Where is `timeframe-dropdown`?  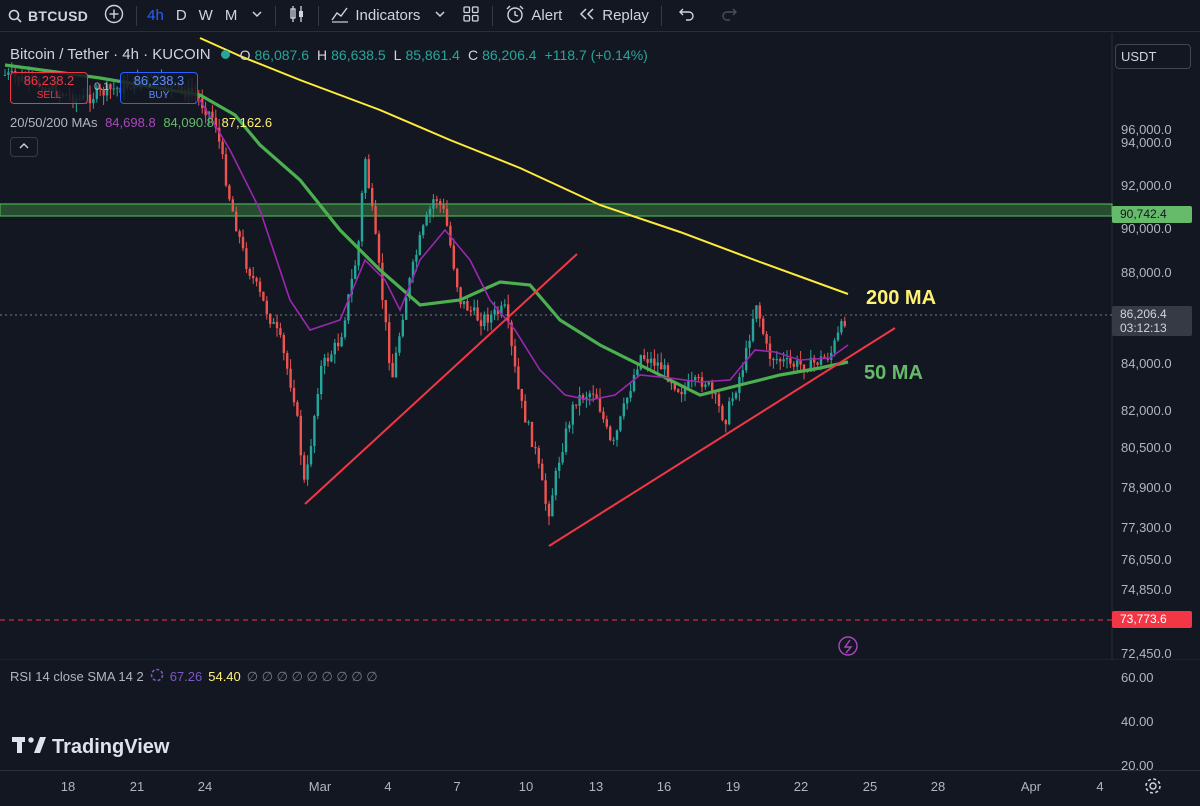 timeframe-dropdown is located at coordinates (257, 16).